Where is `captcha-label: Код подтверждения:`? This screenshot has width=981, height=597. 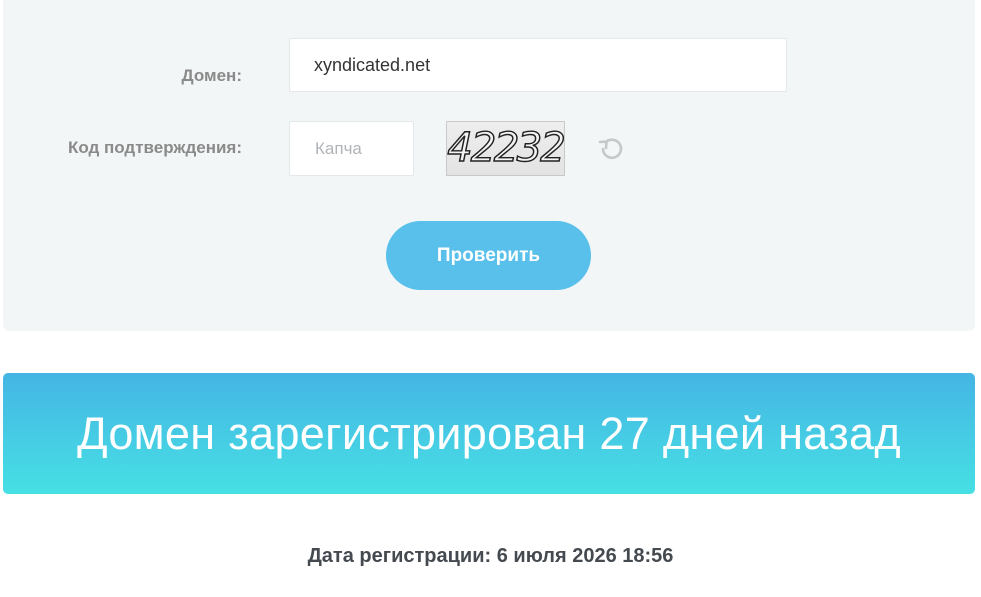 captcha-label: Код подтверждения: is located at coordinates (154, 147).